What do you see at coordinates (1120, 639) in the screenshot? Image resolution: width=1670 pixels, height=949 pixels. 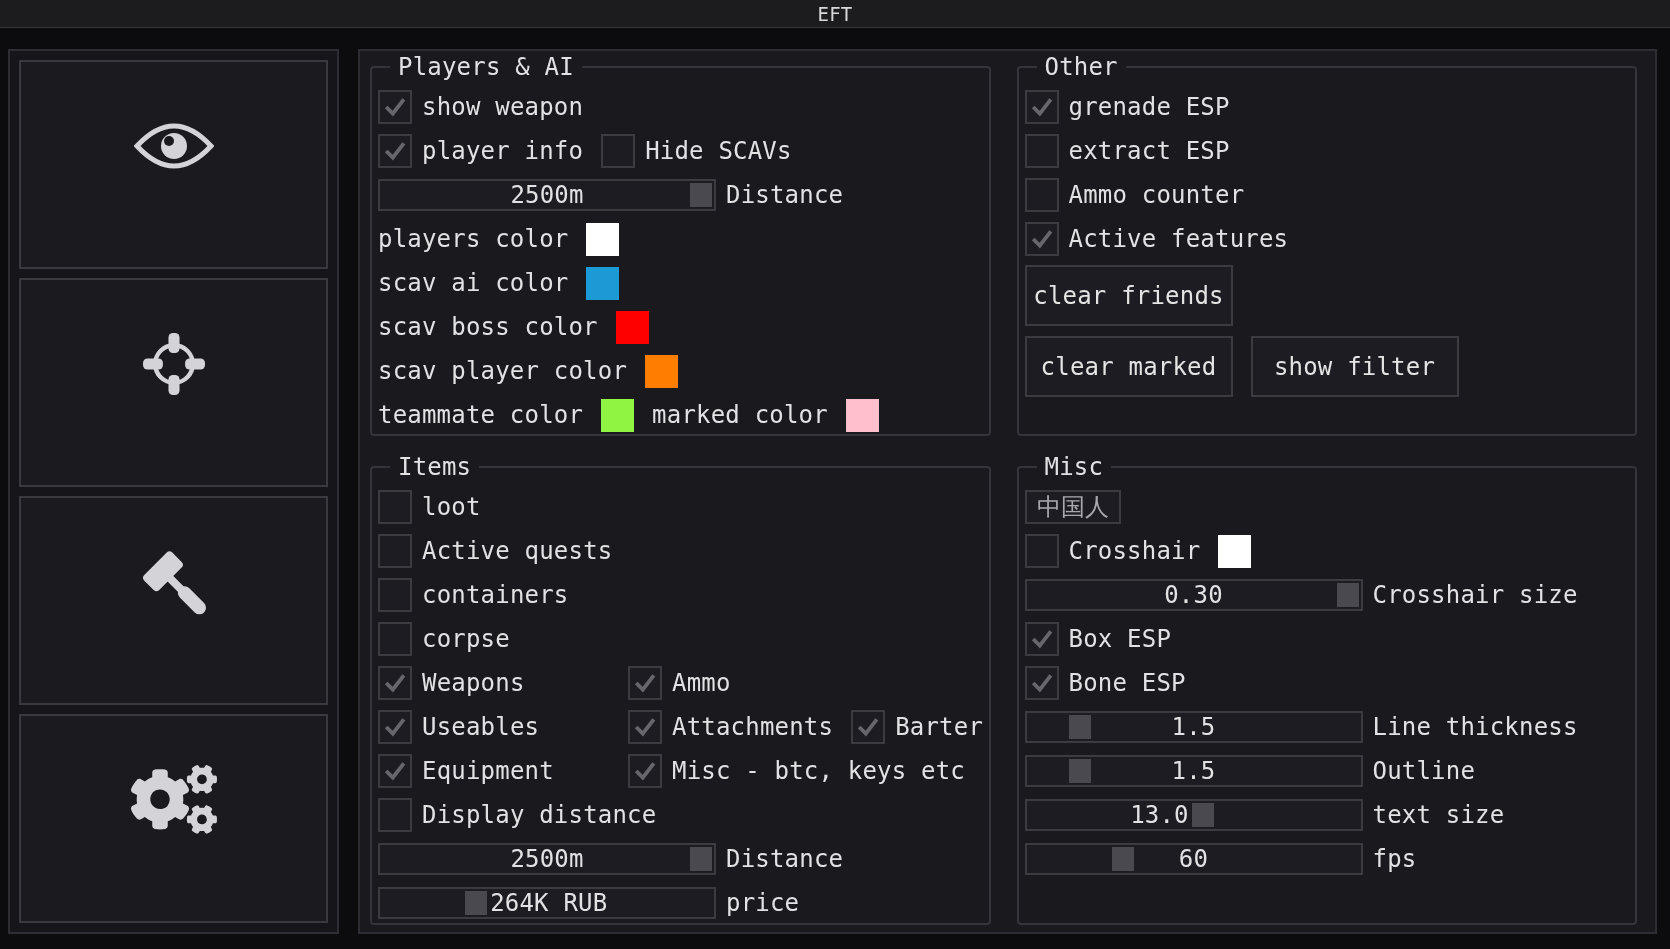 I see `checkbox-label: Box ESP` at bounding box center [1120, 639].